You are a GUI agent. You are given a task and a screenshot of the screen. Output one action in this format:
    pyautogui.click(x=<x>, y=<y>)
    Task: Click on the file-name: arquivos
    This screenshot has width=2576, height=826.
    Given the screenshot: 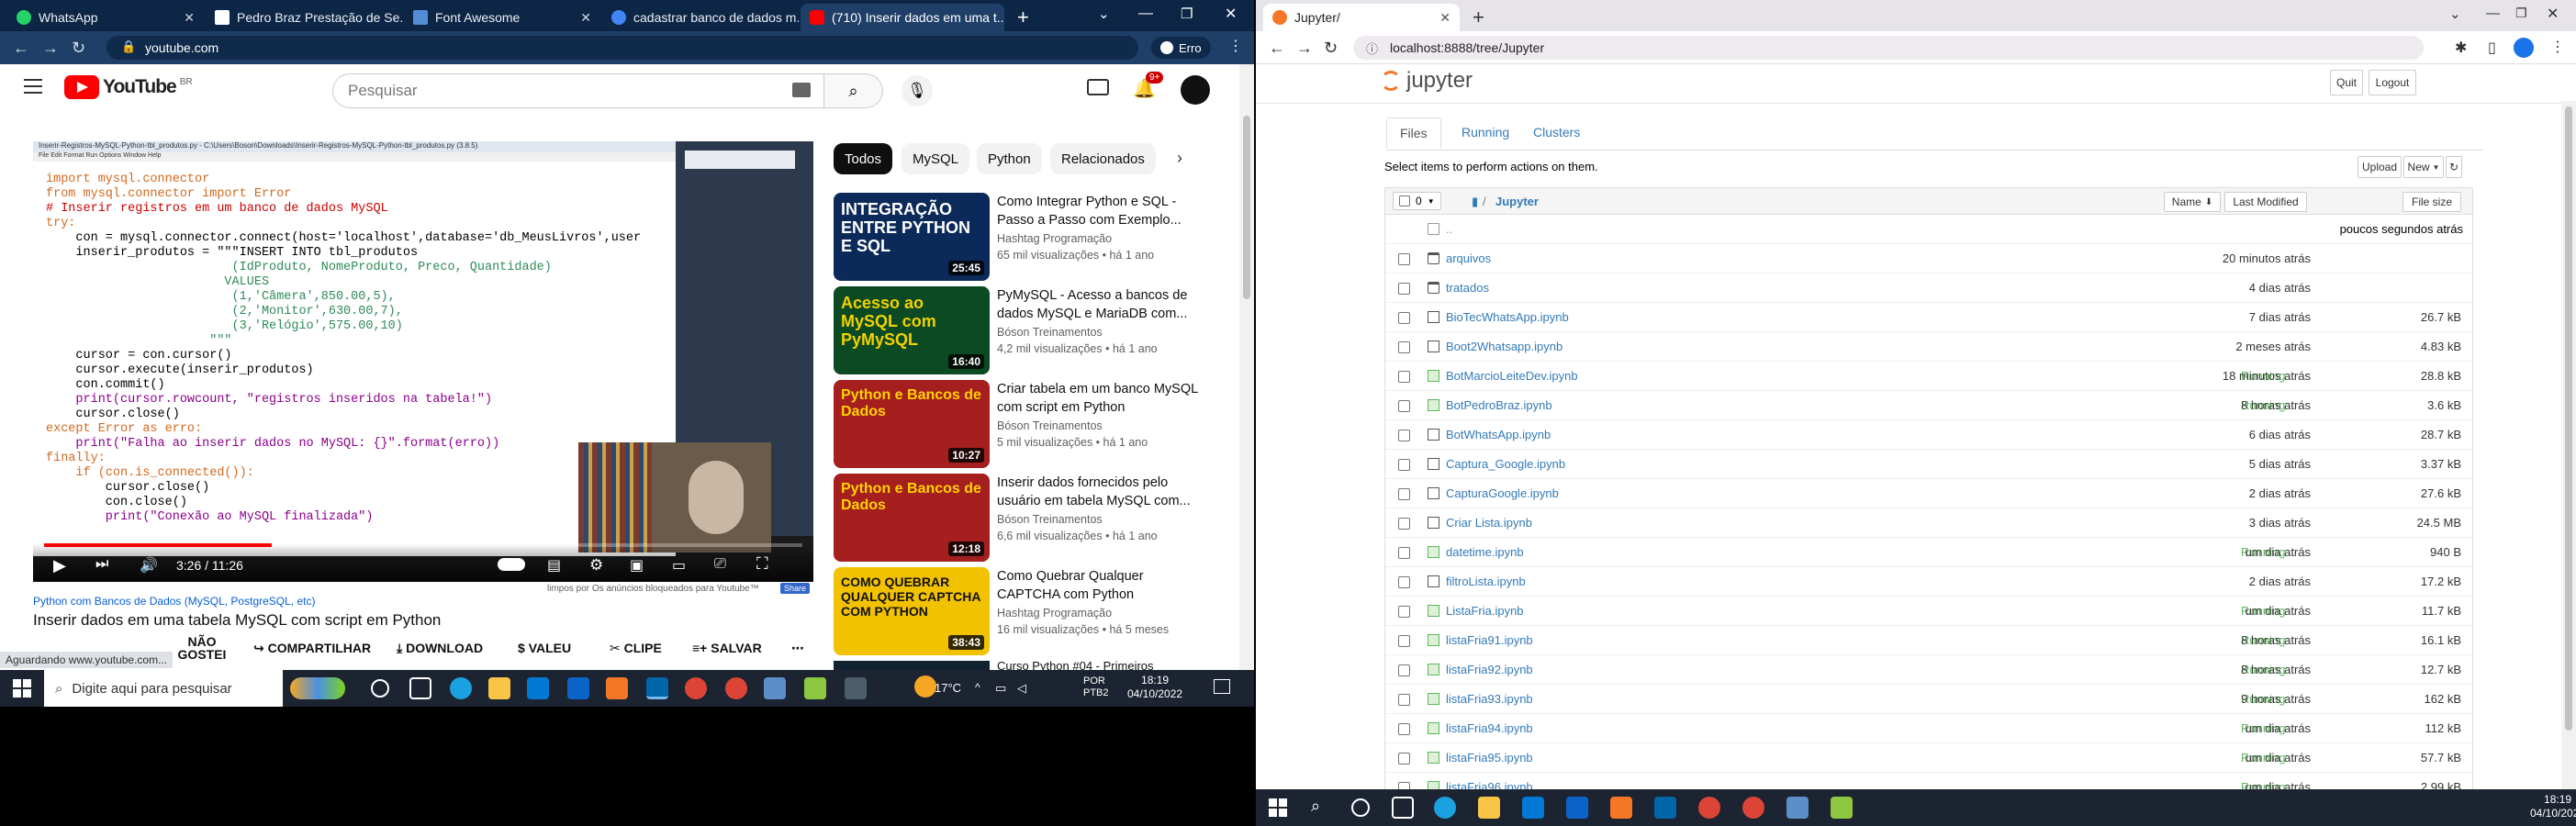 What is the action you would take?
    pyautogui.click(x=1468, y=258)
    